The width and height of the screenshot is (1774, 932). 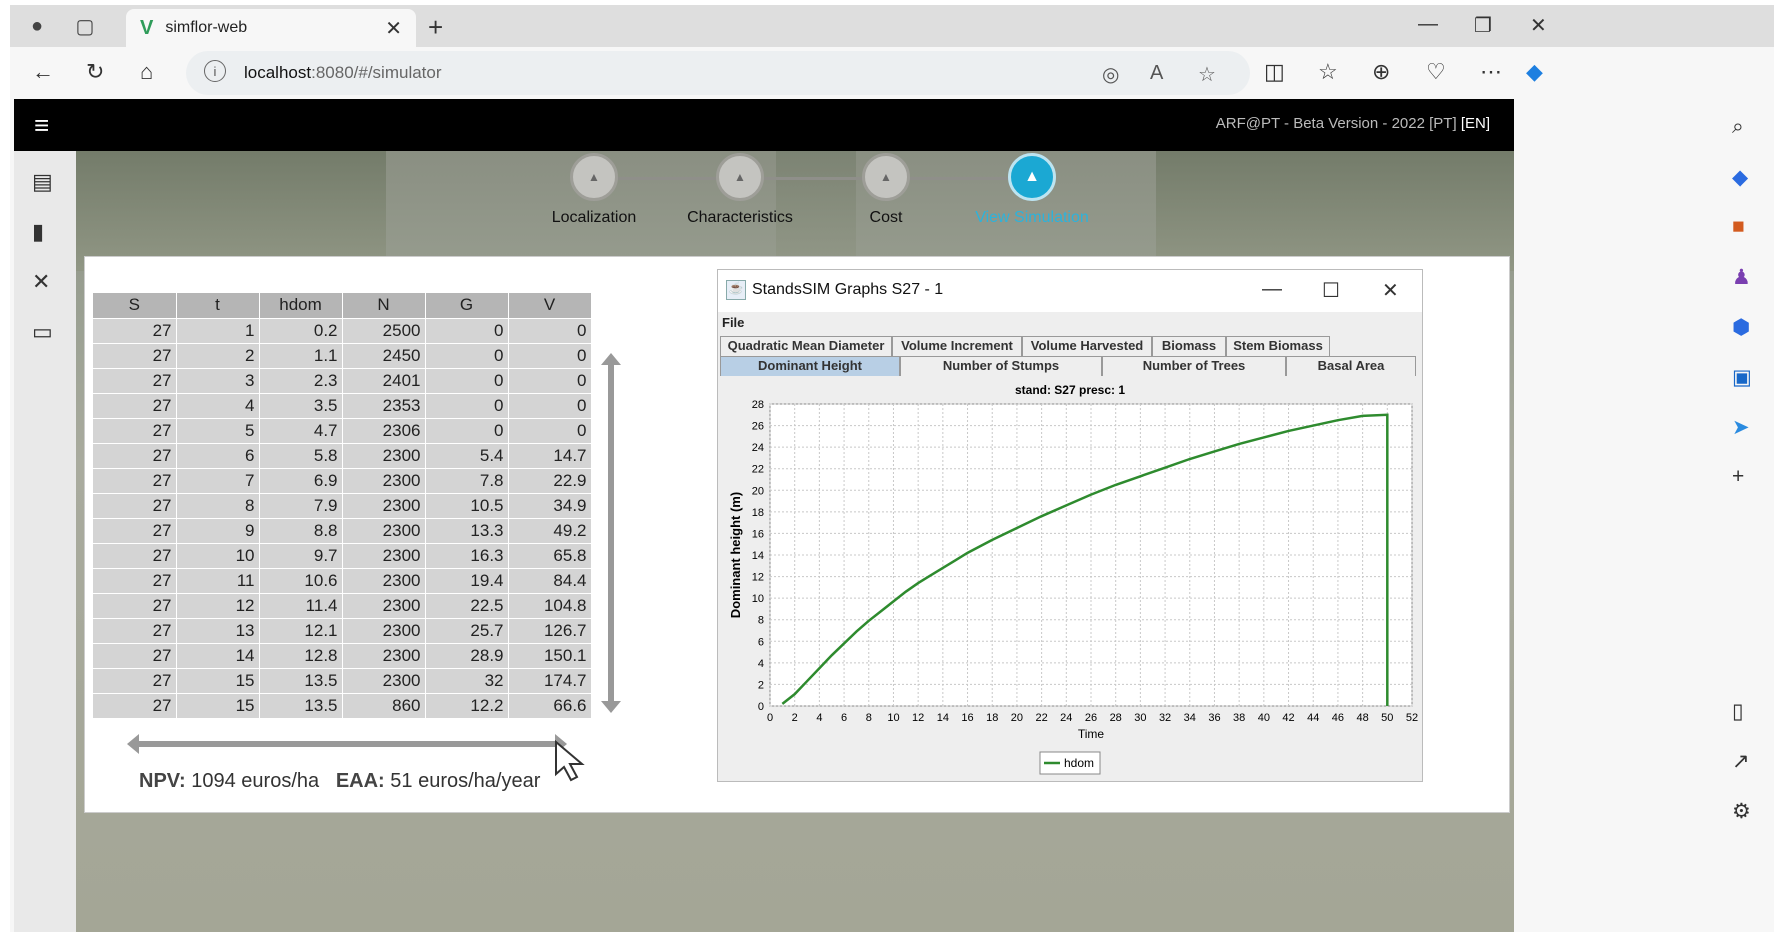 I want to click on table-row: 27 12 11.4 2300 22.5 104.8, so click(x=342, y=605).